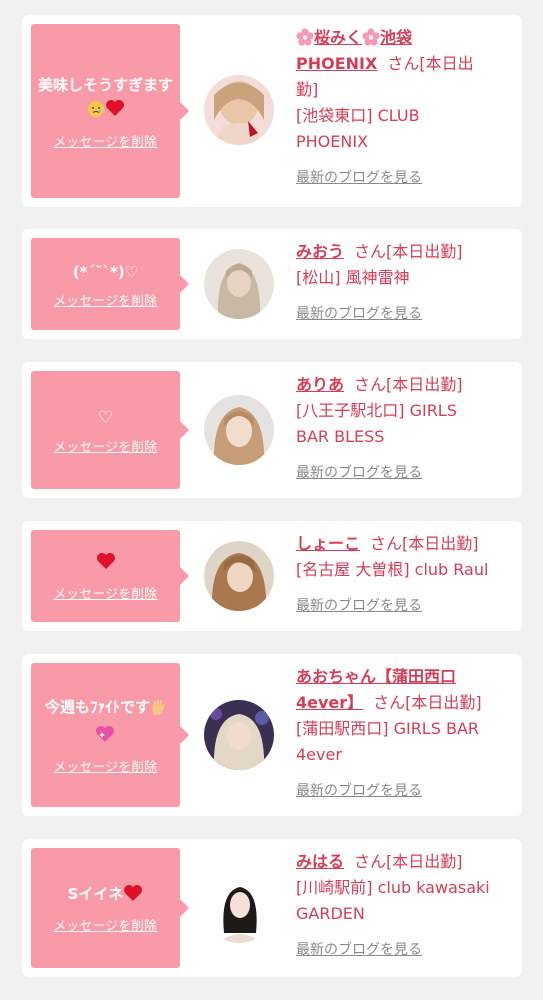 The width and height of the screenshot is (543, 1000). What do you see at coordinates (110, 430) in the screenshot?
I see `message-bubble: ♡ メッセージを削除` at bounding box center [110, 430].